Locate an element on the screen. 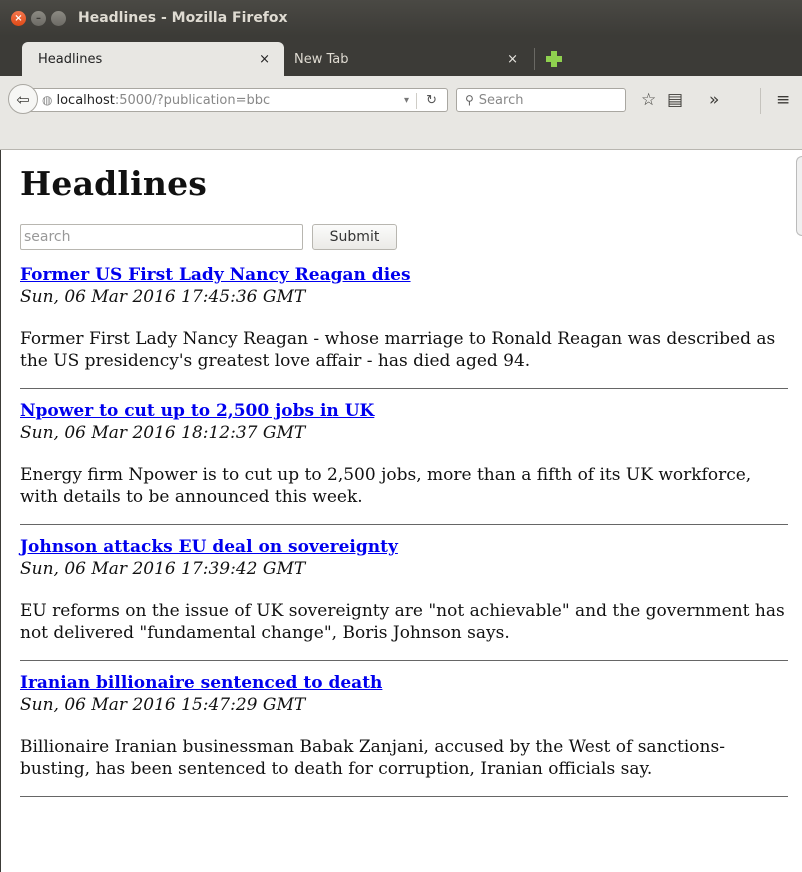 The height and width of the screenshot is (872, 802). tab-new-tab: New Tab × is located at coordinates (409, 59).